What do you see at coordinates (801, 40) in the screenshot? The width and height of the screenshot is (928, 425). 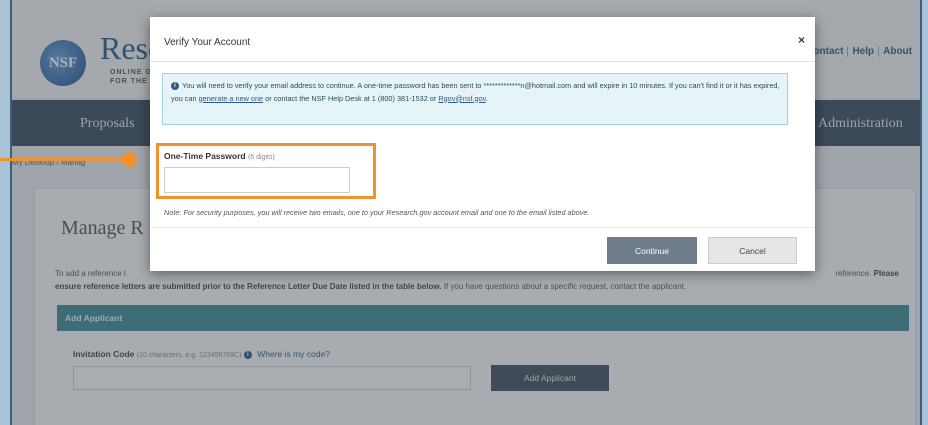 I see `close-icon: ×` at bounding box center [801, 40].